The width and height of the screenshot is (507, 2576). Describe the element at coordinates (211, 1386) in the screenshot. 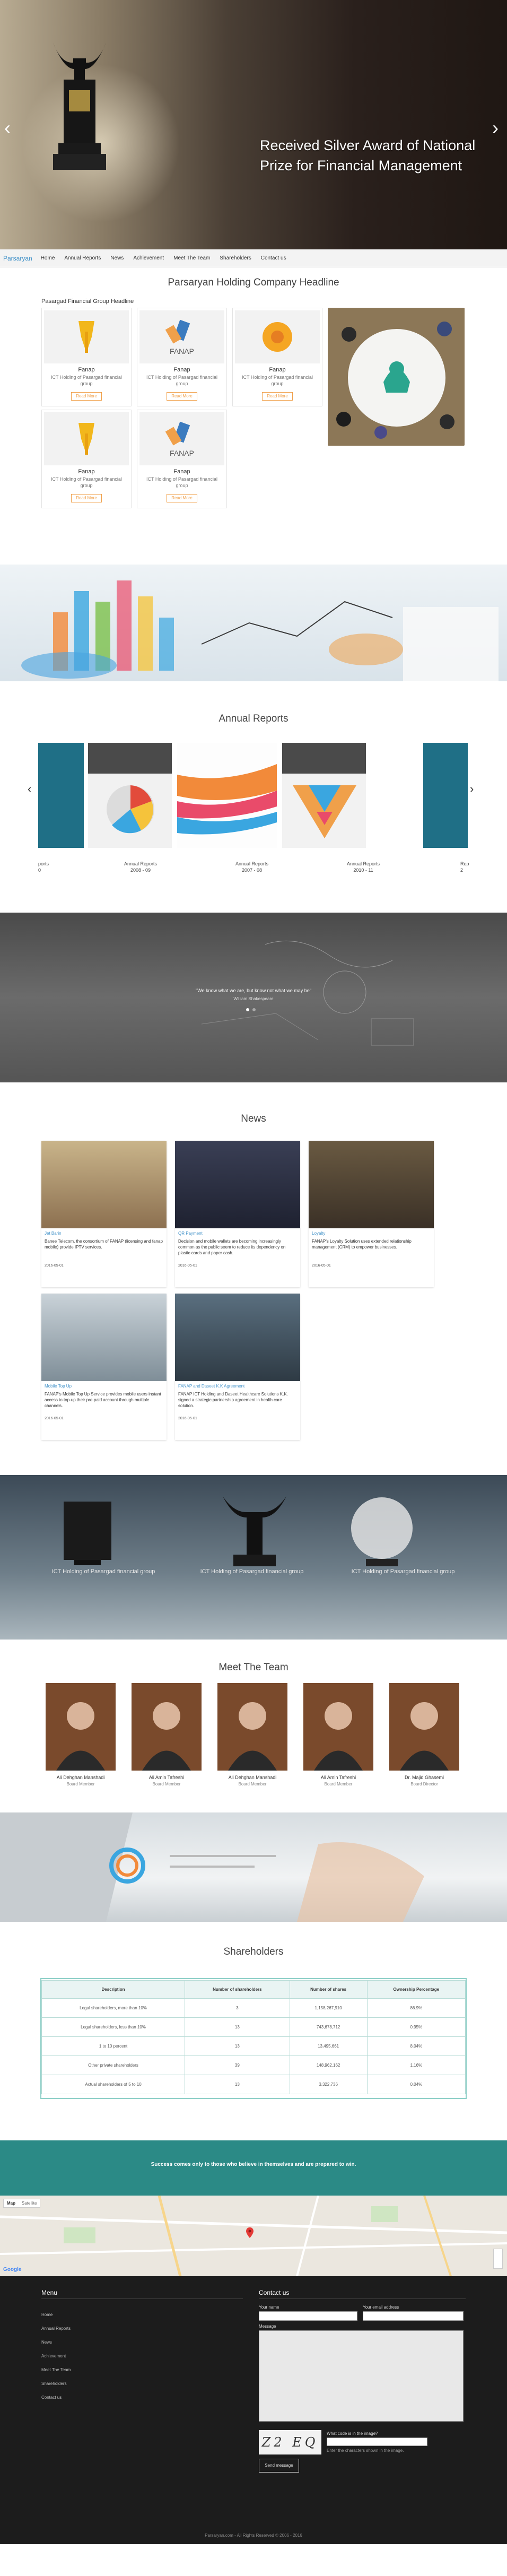

I see `news-category: FANAP and Daseet K.K Agreement` at that location.